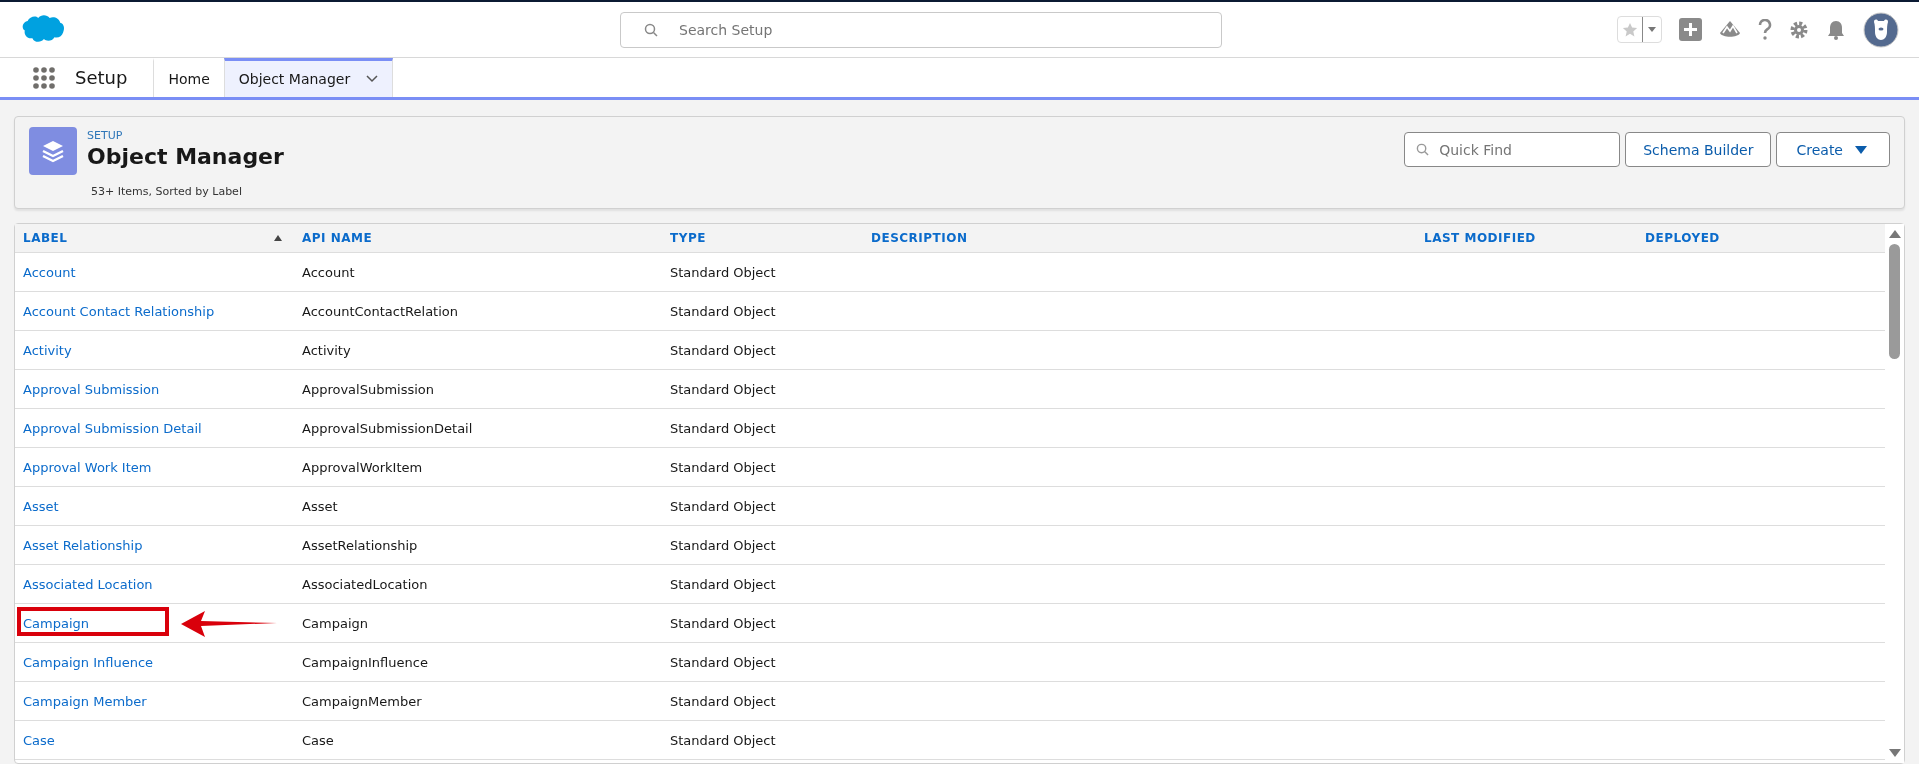 Image resolution: width=1919 pixels, height=764 pixels. What do you see at coordinates (365, 584) in the screenshot?
I see `table-cell: AssociatedLocation` at bounding box center [365, 584].